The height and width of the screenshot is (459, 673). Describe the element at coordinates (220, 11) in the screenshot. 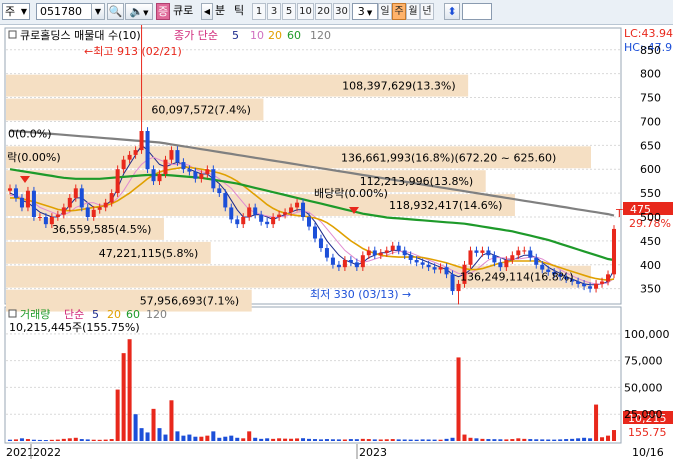

I see `minute-label: 분` at that location.